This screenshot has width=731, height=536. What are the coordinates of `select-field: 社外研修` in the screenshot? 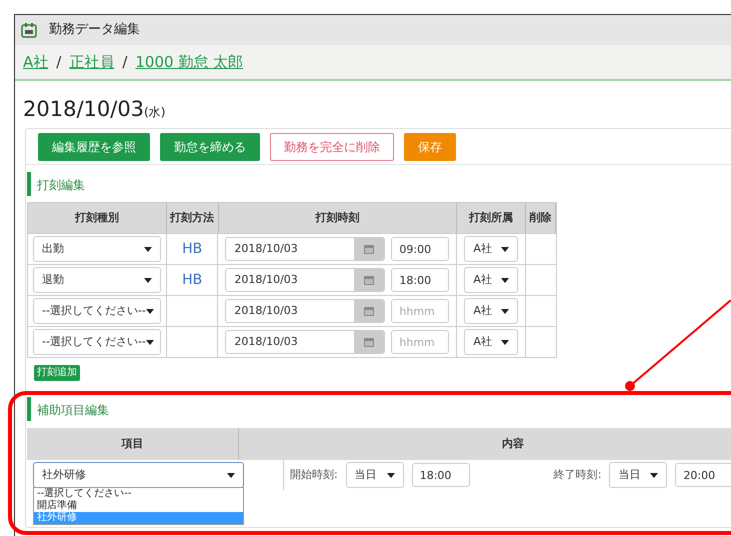 It's located at (138, 475).